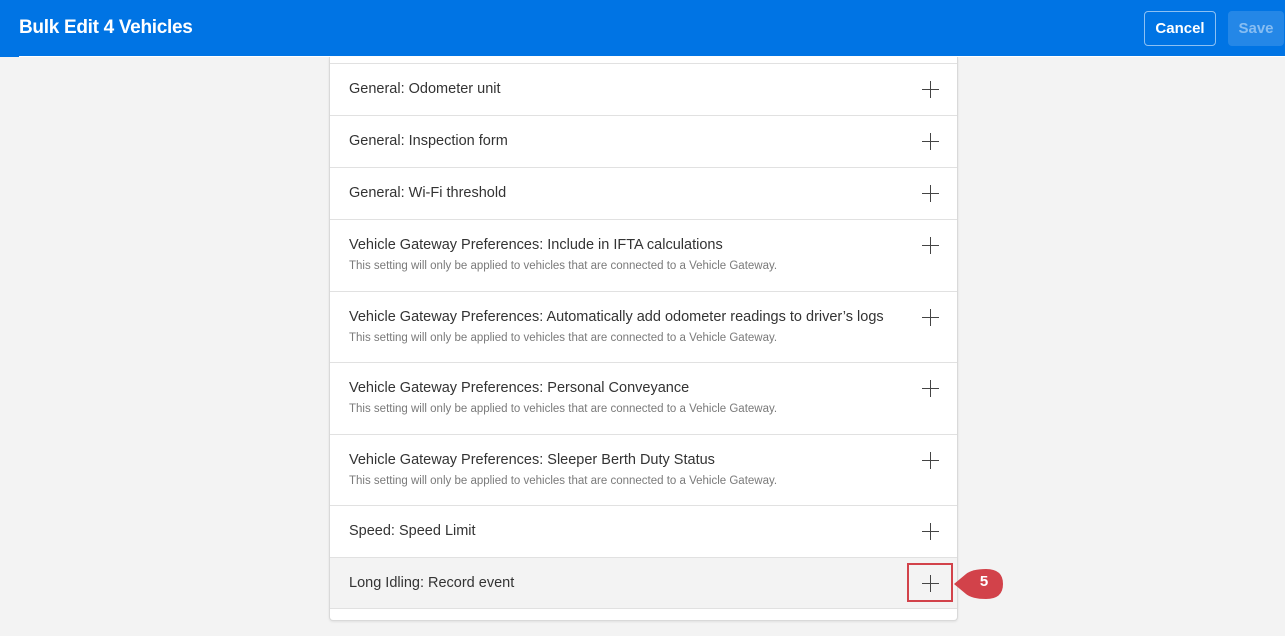 The height and width of the screenshot is (636, 1285). Describe the element at coordinates (643, 60) in the screenshot. I see `settings-row-partial` at that location.